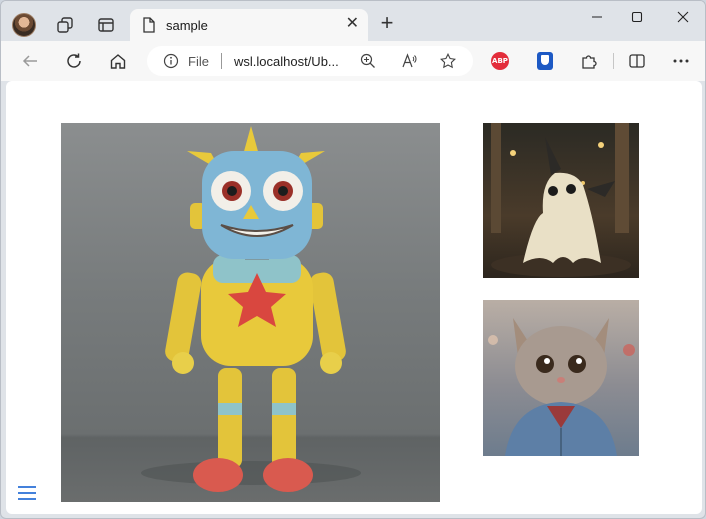 This screenshot has height=519, width=706. I want to click on close-window-icon, so click(683, 17).